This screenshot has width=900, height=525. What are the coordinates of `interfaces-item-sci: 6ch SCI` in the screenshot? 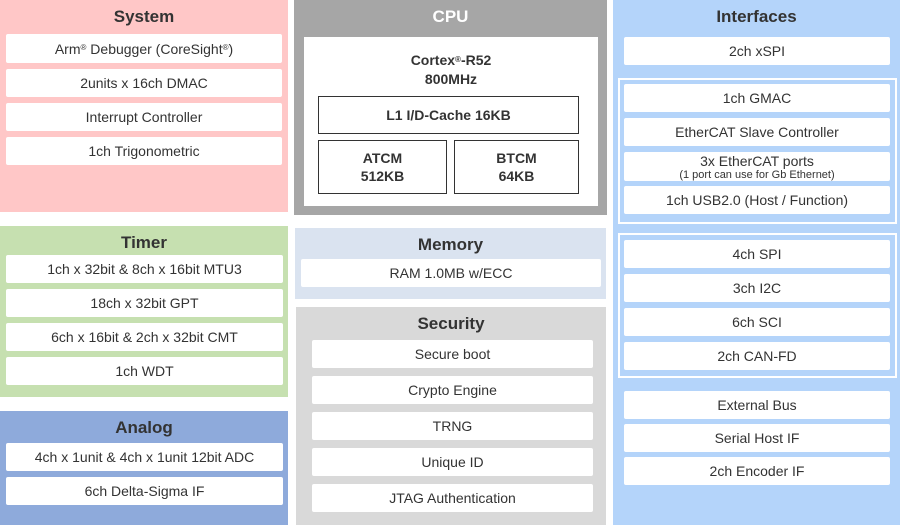 It's located at (757, 322).